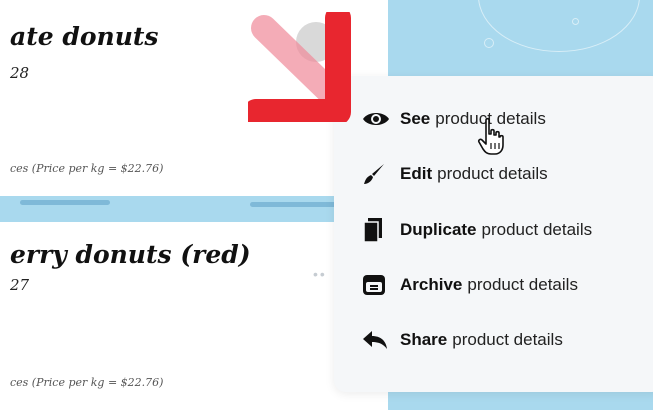 The image size is (653, 410). Describe the element at coordinates (377, 119) in the screenshot. I see `eye-icon` at that location.